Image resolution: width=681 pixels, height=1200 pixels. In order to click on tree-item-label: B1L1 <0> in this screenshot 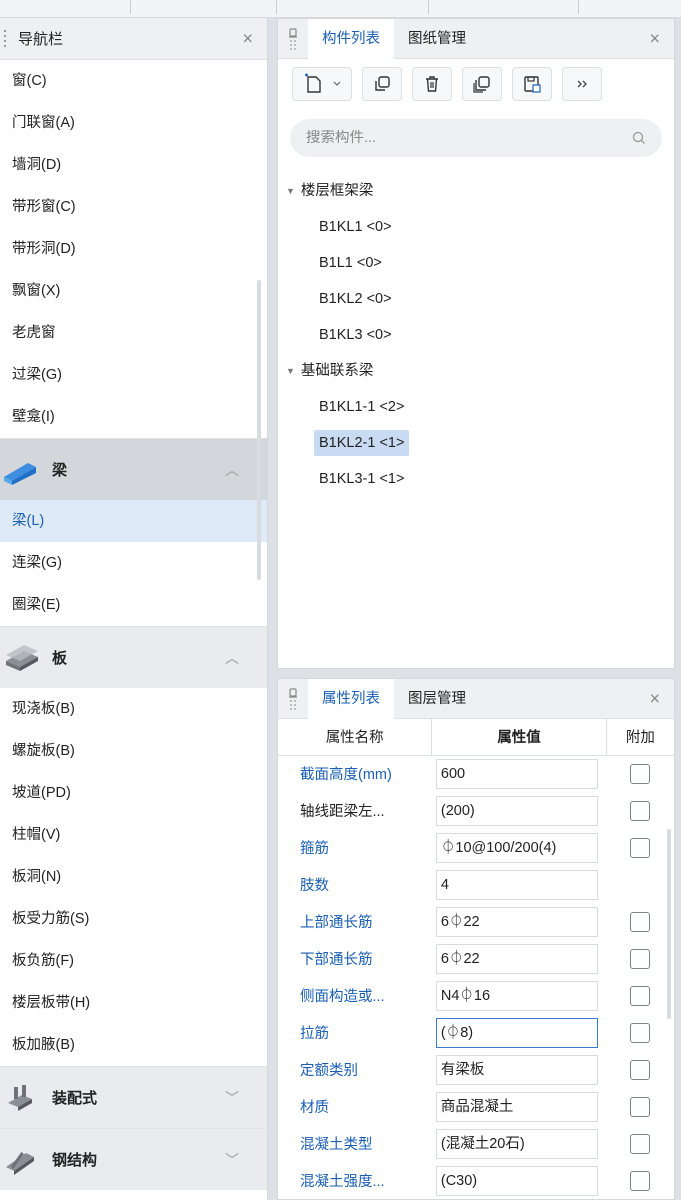, I will do `click(350, 263)`.